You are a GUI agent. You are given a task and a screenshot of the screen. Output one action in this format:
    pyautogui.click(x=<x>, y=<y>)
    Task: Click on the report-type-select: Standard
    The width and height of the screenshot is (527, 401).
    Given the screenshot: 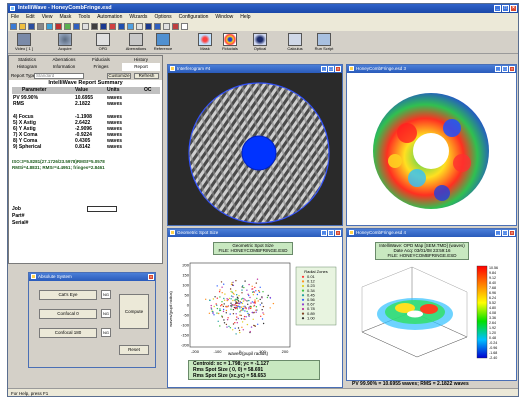 What is the action you would take?
    pyautogui.click(x=59, y=76)
    